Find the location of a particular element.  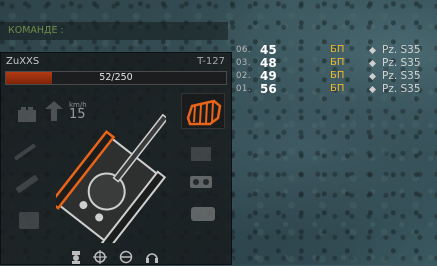

tank-model: T-127 is located at coordinates (211, 61).